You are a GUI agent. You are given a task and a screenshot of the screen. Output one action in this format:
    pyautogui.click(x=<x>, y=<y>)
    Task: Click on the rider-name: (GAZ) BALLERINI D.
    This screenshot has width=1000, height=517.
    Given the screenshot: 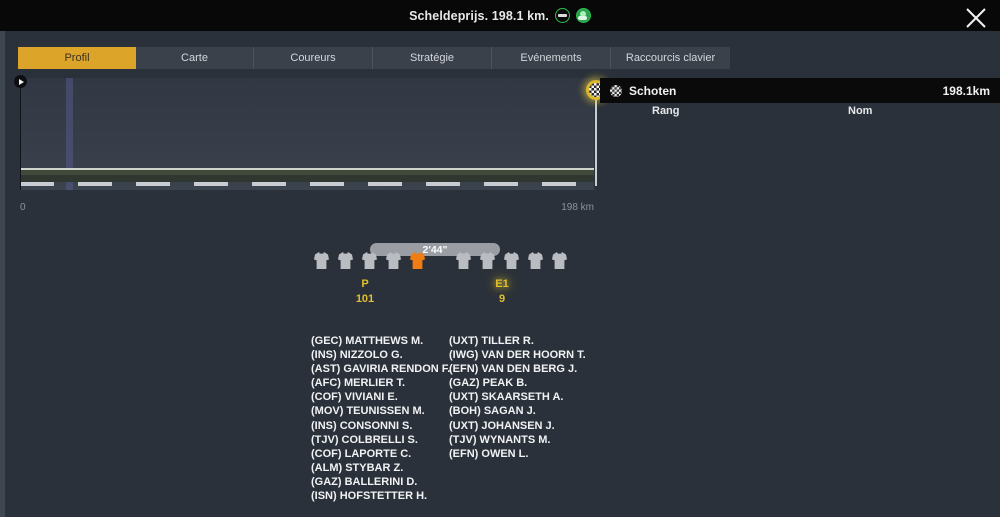 What is the action you would take?
    pyautogui.click(x=364, y=481)
    